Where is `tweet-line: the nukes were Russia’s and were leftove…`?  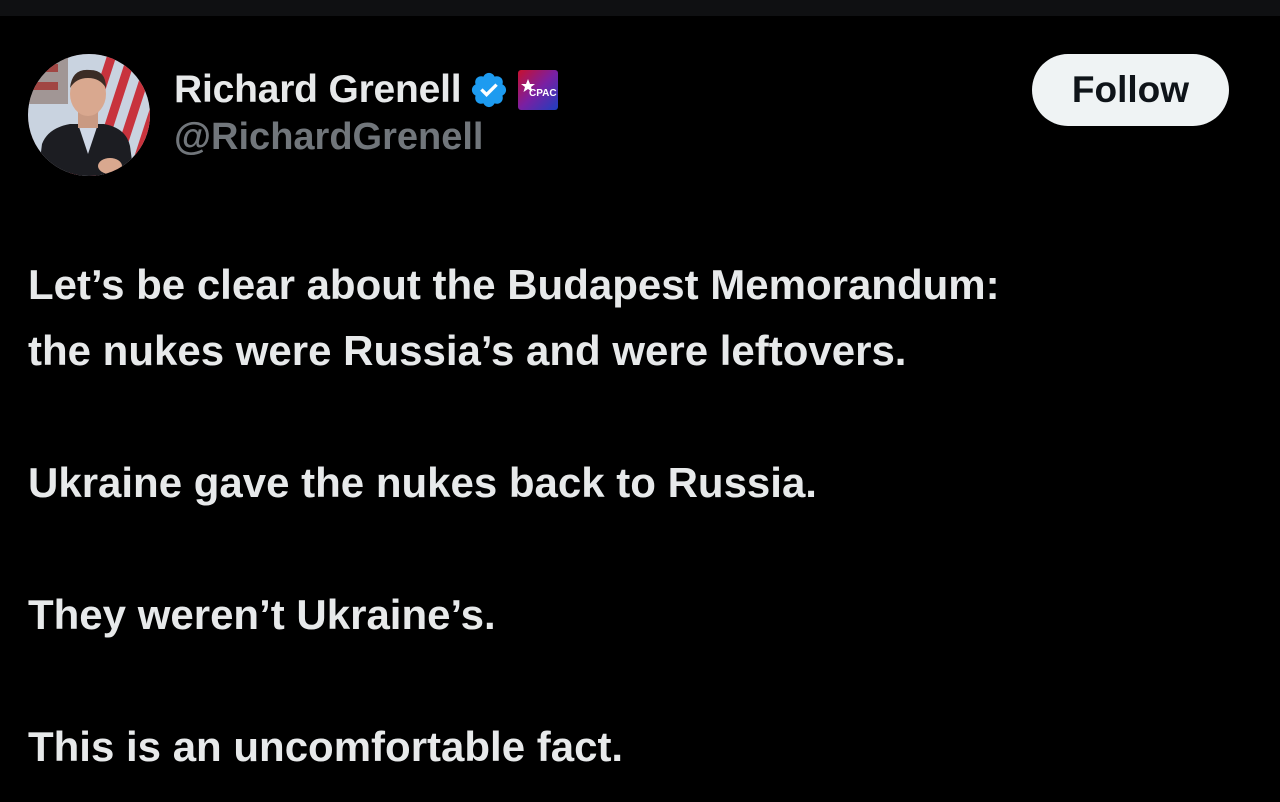 tweet-line: the nukes were Russia’s and were leftove… is located at coordinates (467, 350).